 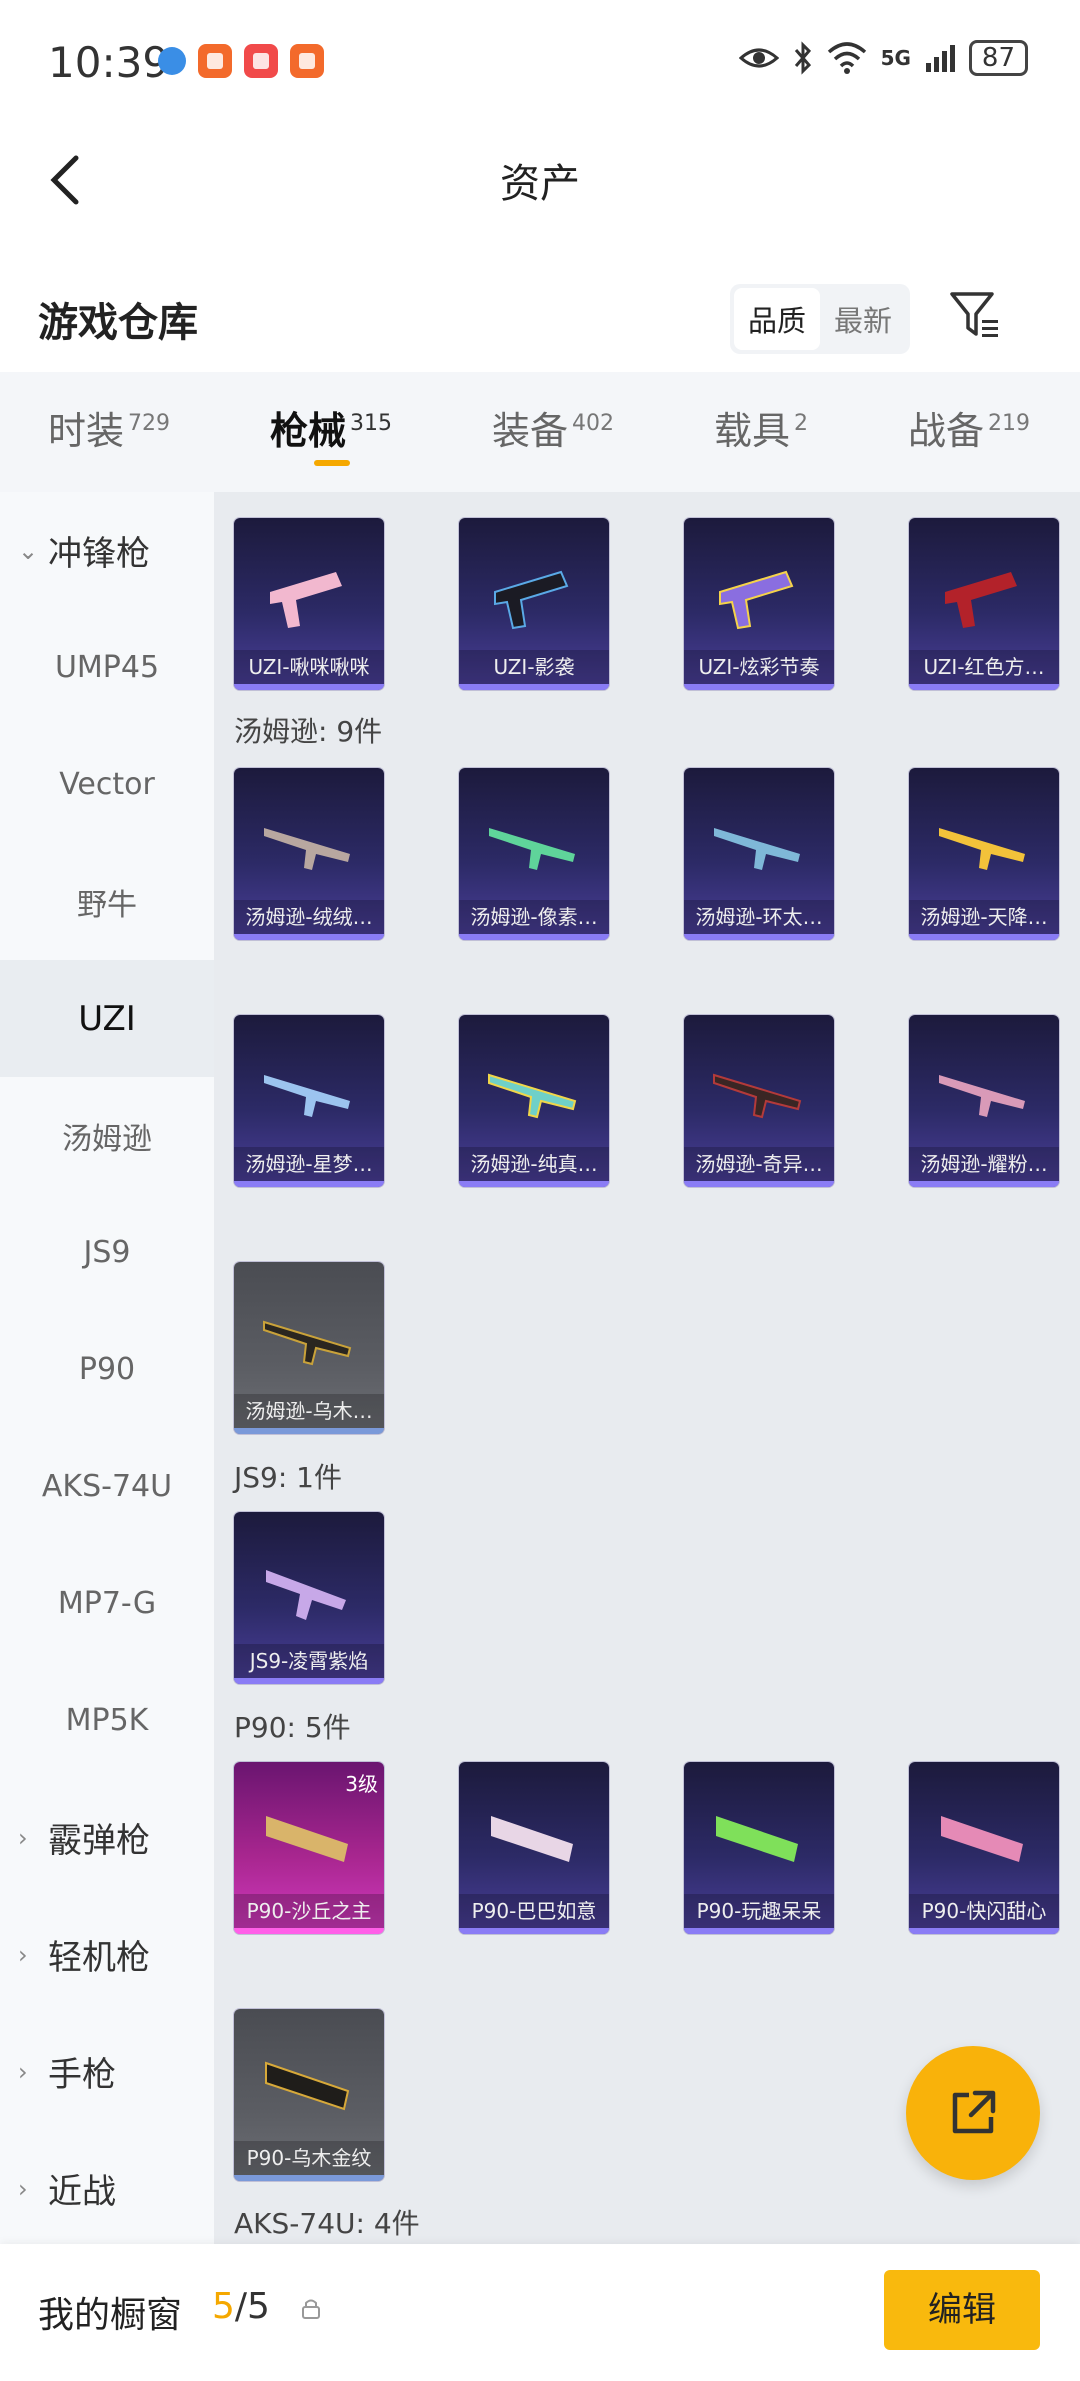 I want to click on skin-name: UZI-影袭, so click(x=534, y=667).